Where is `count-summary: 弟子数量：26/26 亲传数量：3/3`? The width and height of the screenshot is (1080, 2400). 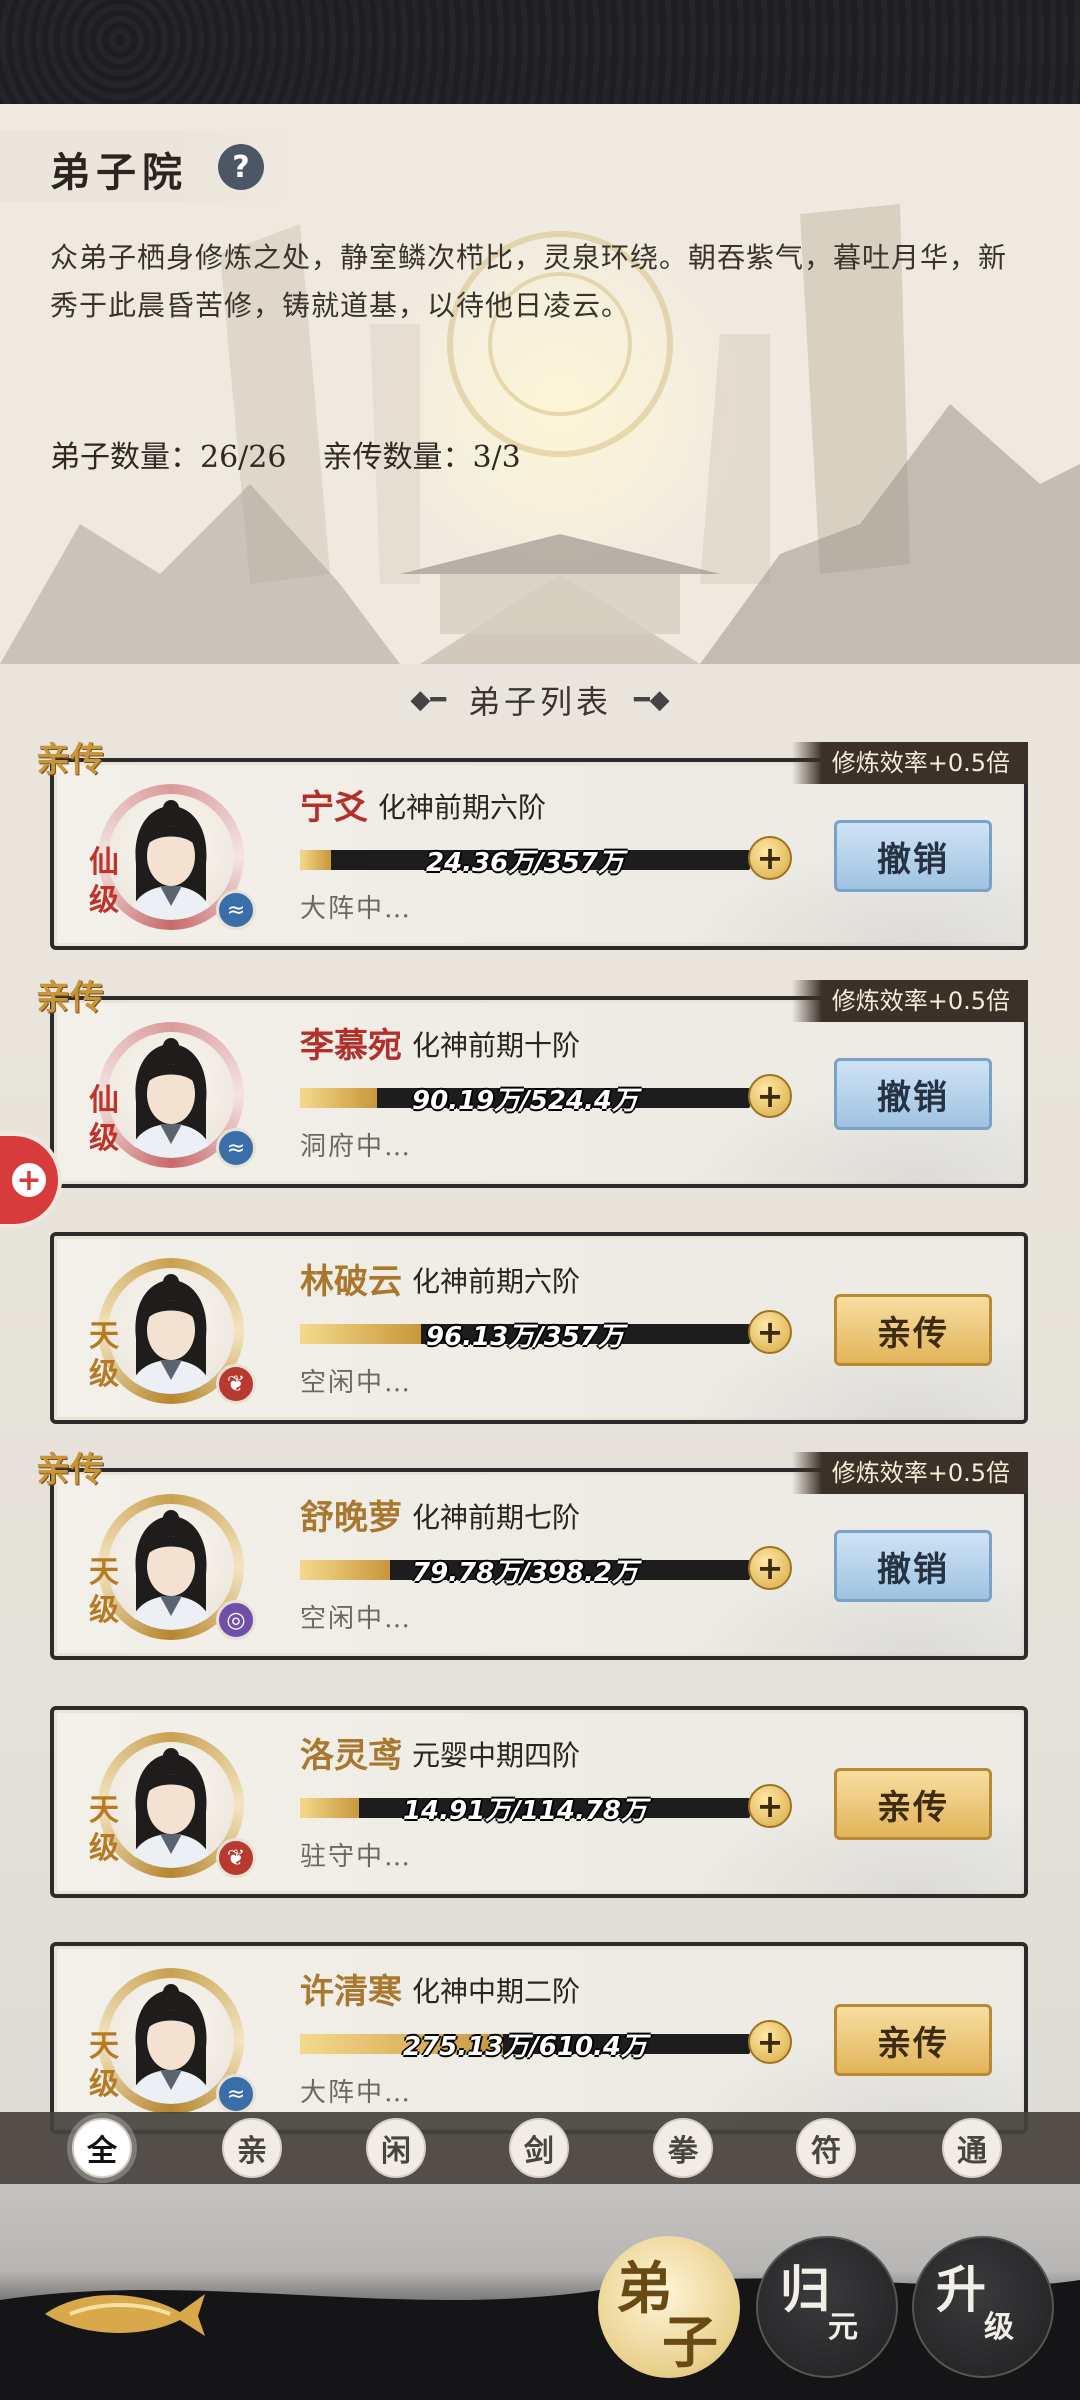 count-summary: 弟子数量：26/26 亲传数量：3/3 is located at coordinates (303, 454).